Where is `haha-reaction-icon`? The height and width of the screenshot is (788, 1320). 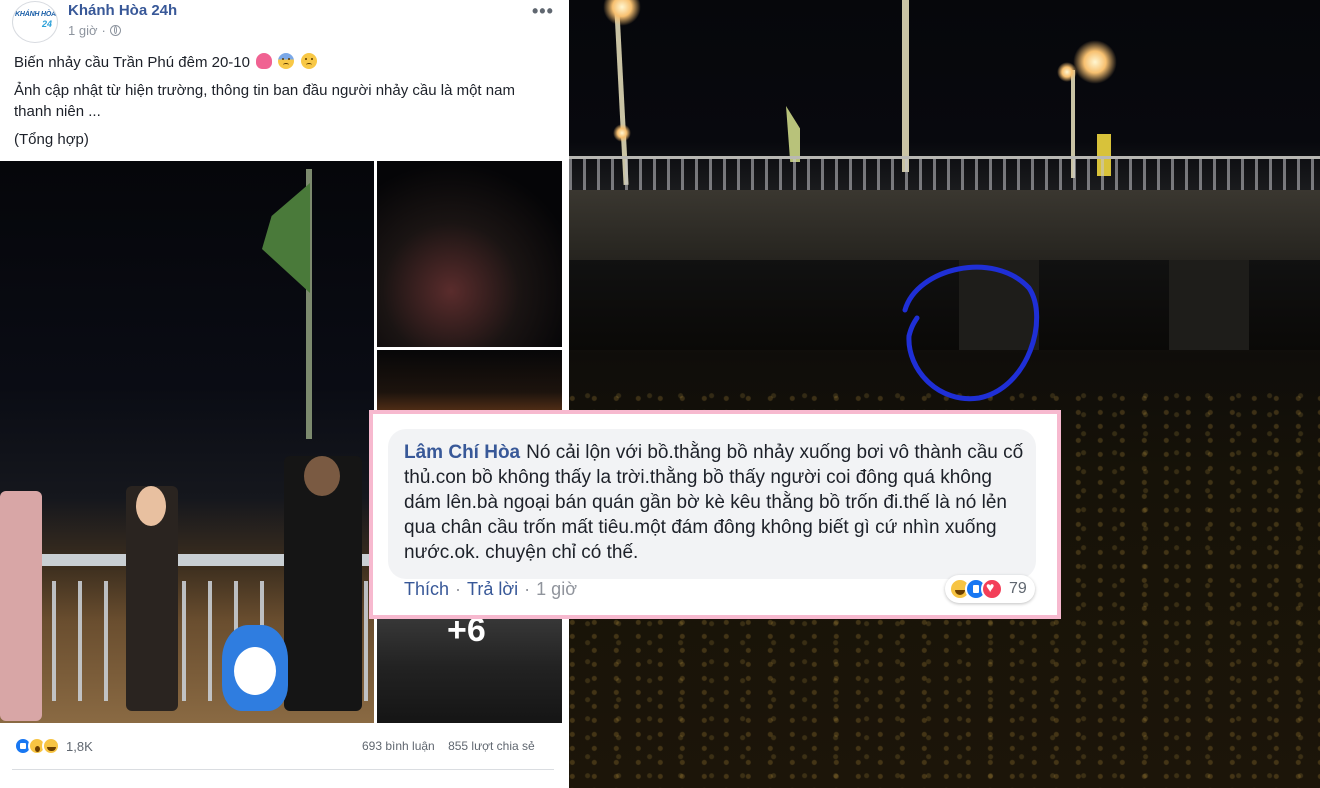
haha-reaction-icon is located at coordinates (51, 746).